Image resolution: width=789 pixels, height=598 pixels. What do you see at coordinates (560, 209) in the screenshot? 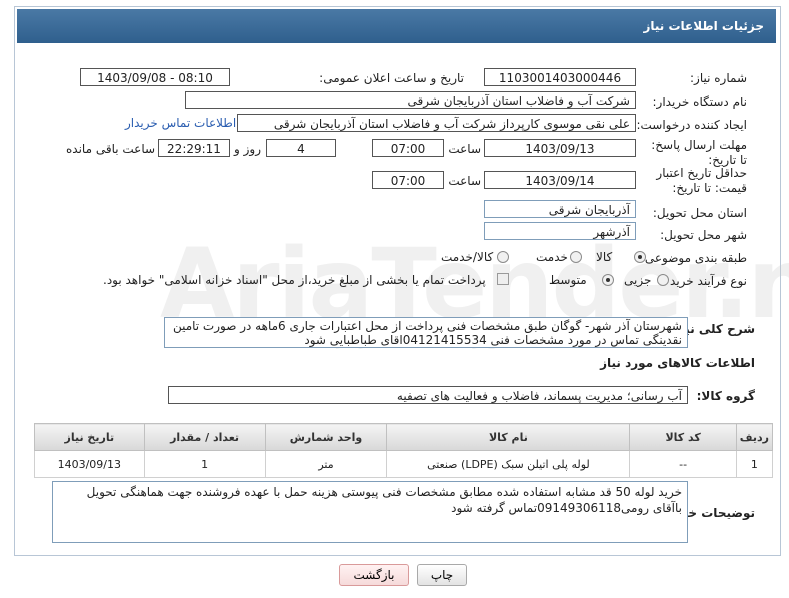
I see `delivery-province-field: آذربایجان شرقی` at bounding box center [560, 209].